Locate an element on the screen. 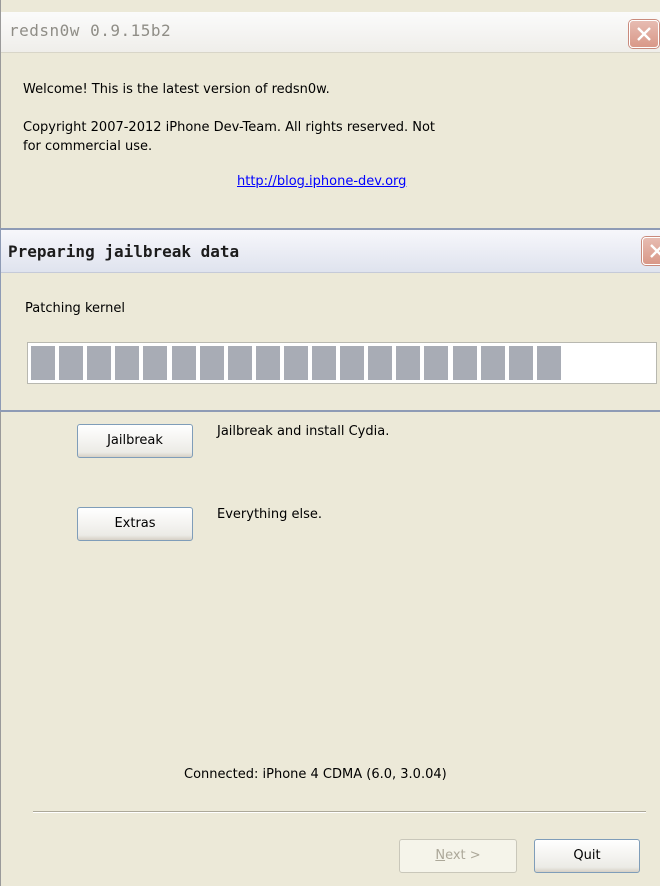 This screenshot has width=660, height=886. blog-link: http://blog.iphone-dev.org is located at coordinates (321, 181).